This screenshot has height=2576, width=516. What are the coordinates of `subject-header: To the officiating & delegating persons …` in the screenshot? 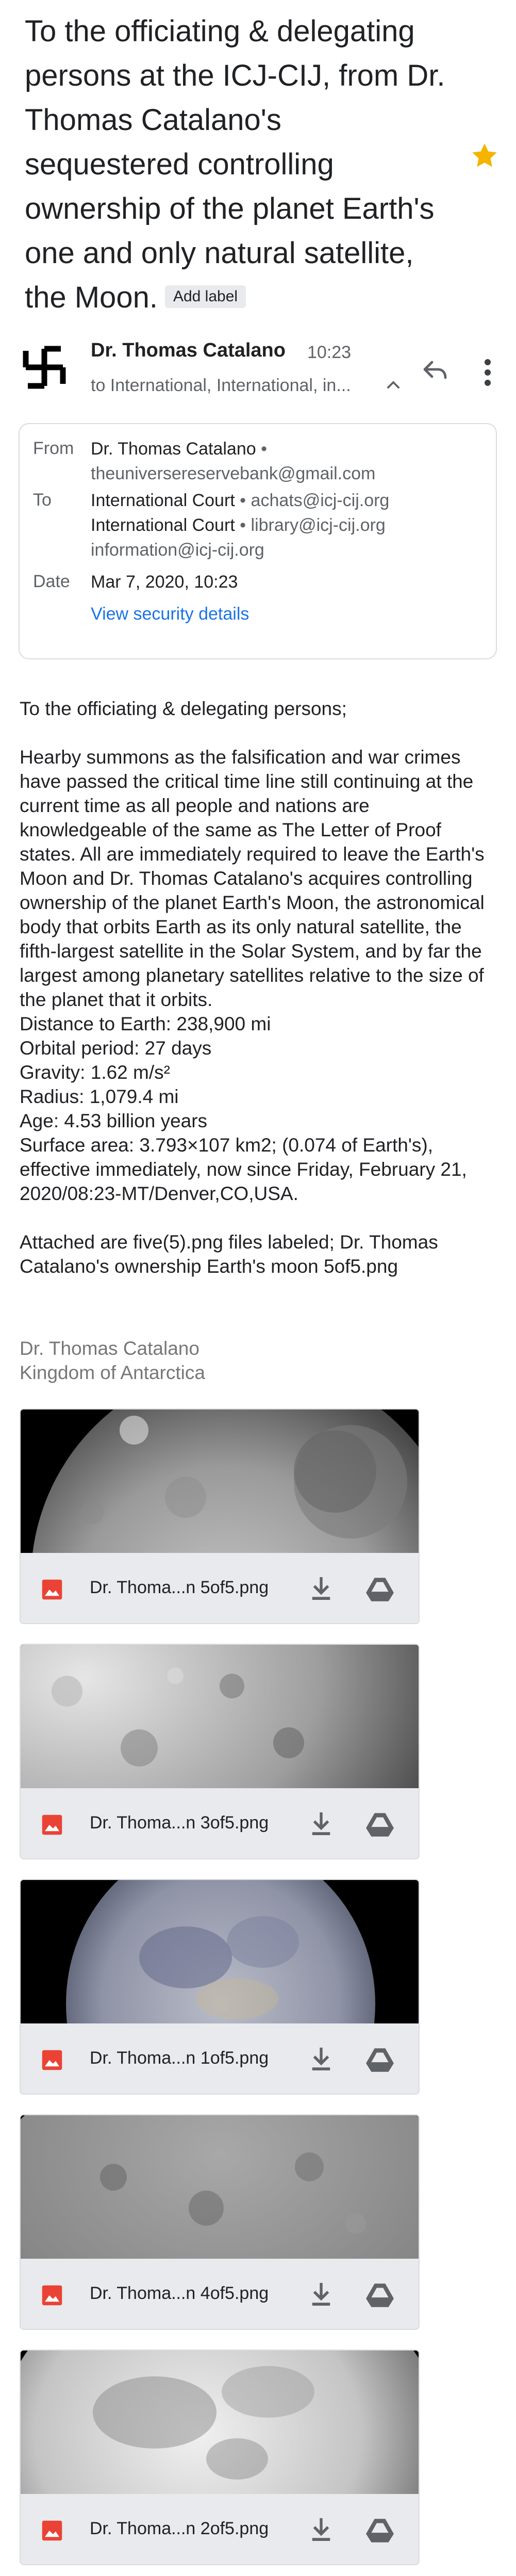 It's located at (239, 164).